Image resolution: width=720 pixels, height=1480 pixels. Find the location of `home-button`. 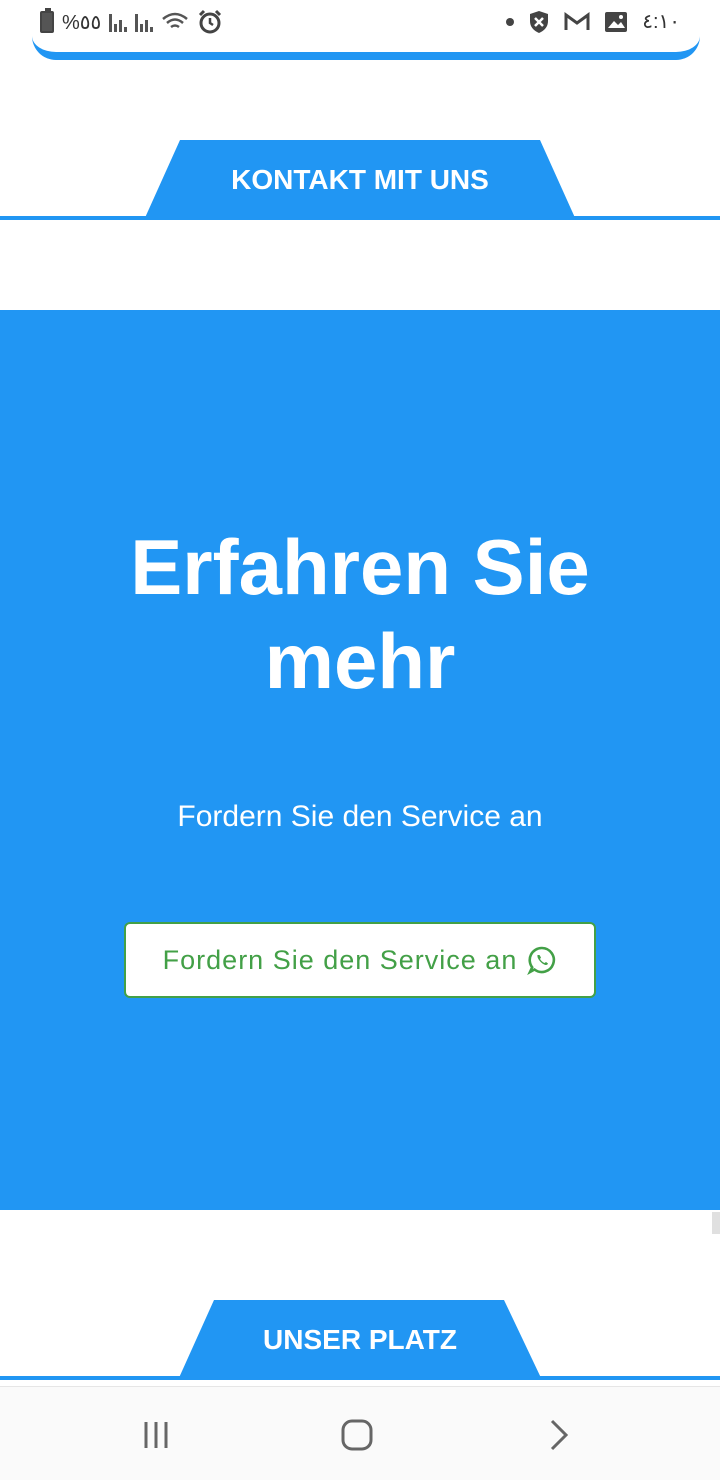

home-button is located at coordinates (357, 1435).